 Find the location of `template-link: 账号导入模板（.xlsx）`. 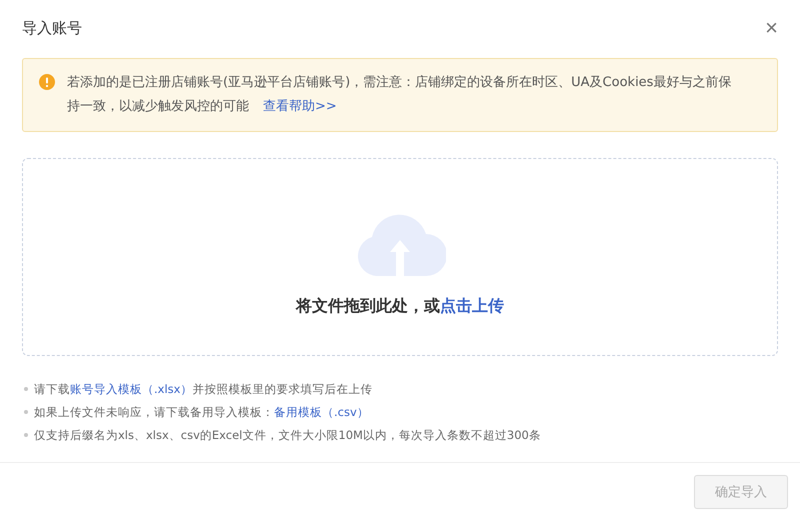

template-link: 账号导入模板（.xlsx） is located at coordinates (131, 389).